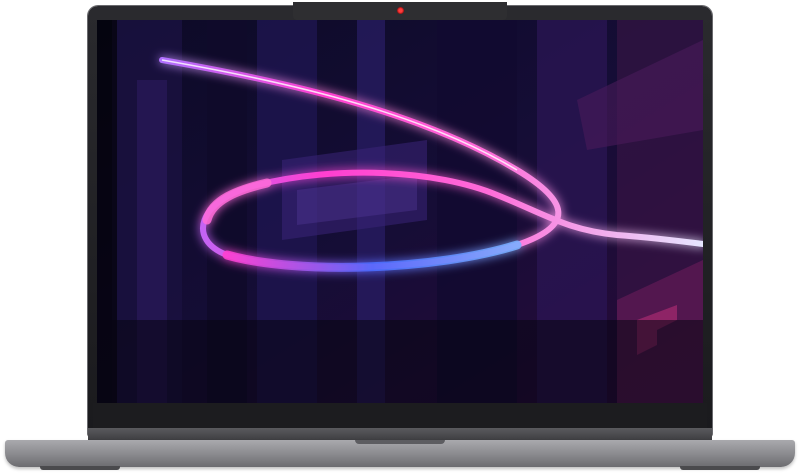  Describe the element at coordinates (400, 453) in the screenshot. I see `laptop-base` at that location.